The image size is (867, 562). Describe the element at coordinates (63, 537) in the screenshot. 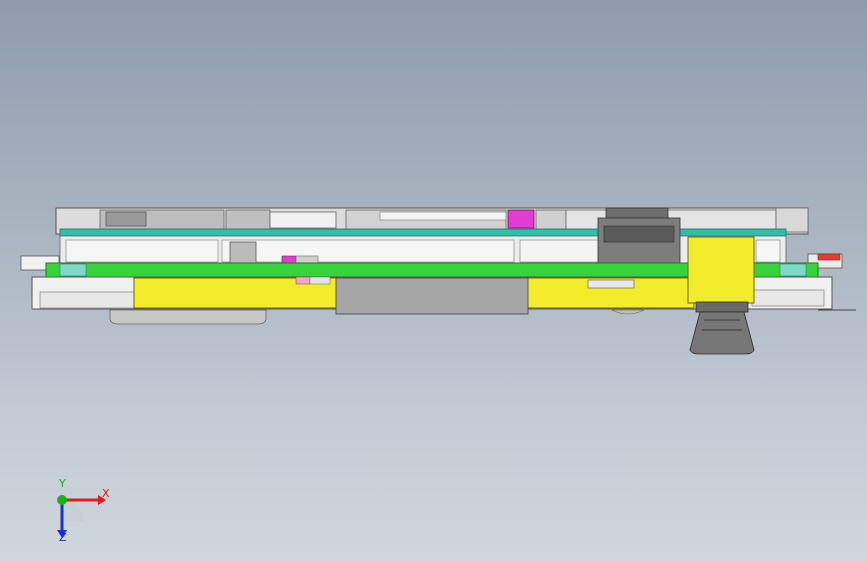

I see `axis-z-label: Z` at that location.